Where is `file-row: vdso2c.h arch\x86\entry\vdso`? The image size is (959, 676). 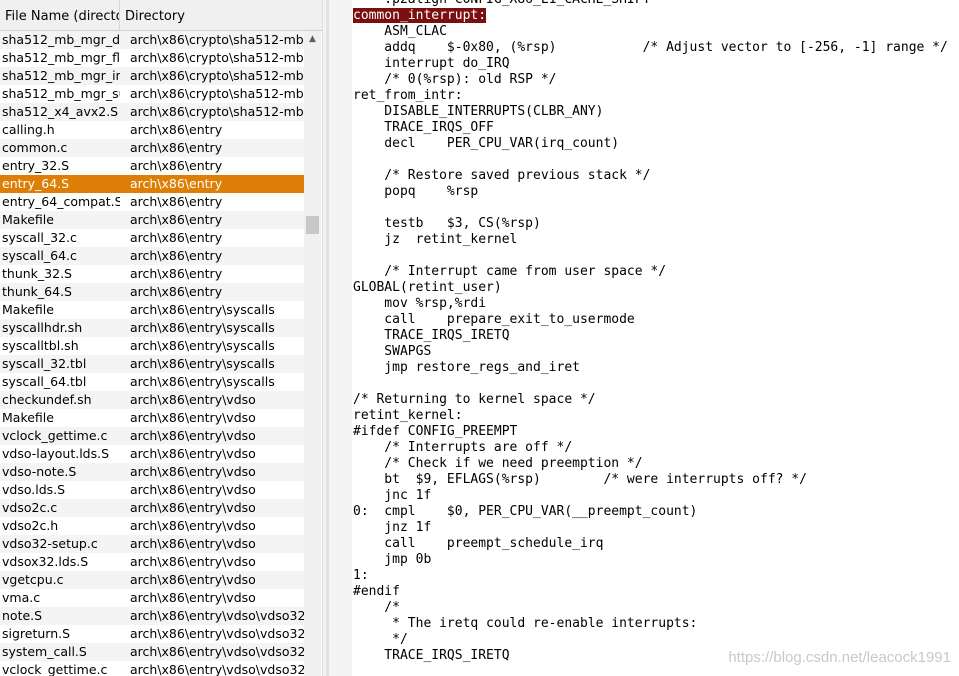 file-row: vdso2c.h arch\x86\entry\vdso is located at coordinates (152, 526).